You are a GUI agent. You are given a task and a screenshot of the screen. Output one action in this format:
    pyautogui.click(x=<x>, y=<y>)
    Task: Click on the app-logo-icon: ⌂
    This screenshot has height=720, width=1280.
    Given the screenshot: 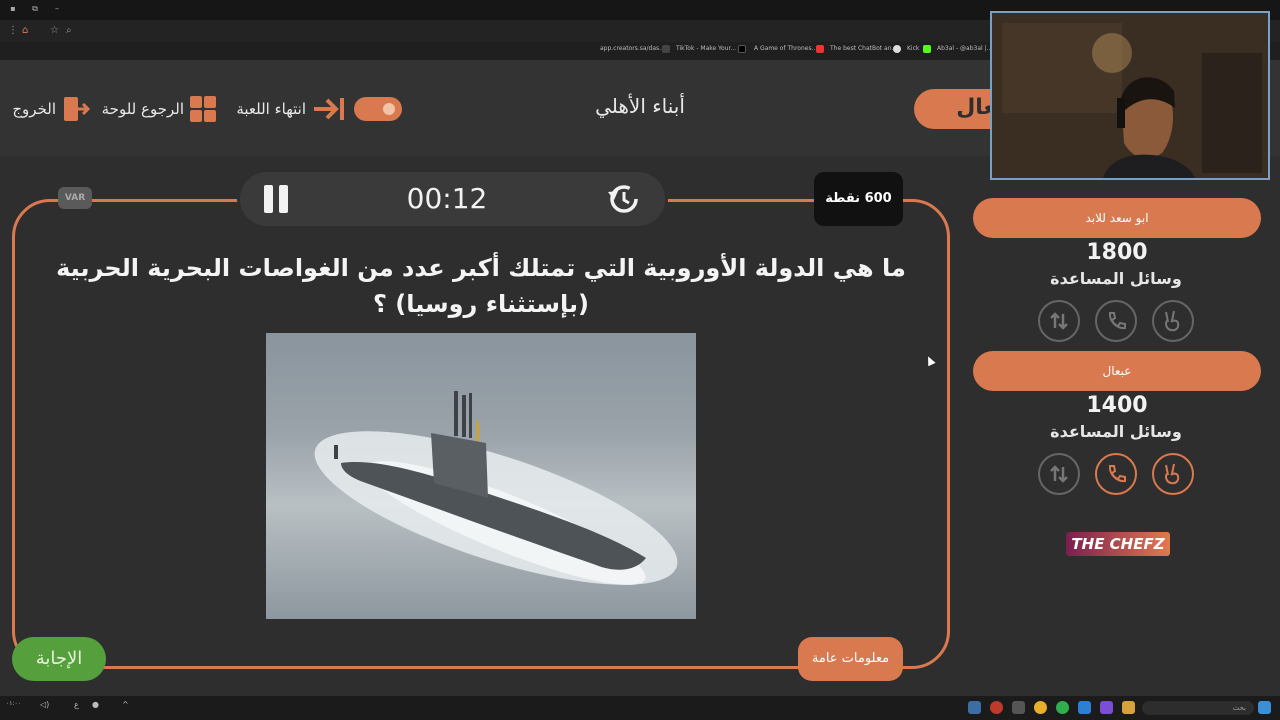 What is the action you would take?
    pyautogui.click(x=25, y=30)
    